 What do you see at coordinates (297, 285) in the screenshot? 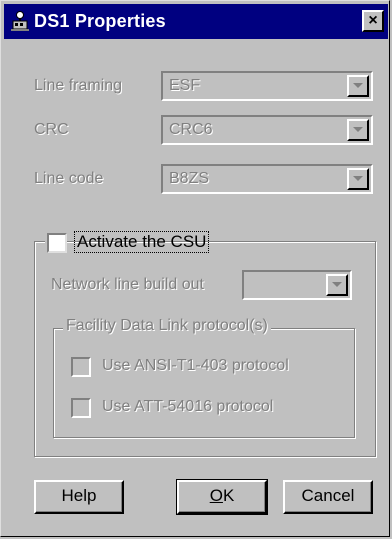
I see `network-lbo-select` at bounding box center [297, 285].